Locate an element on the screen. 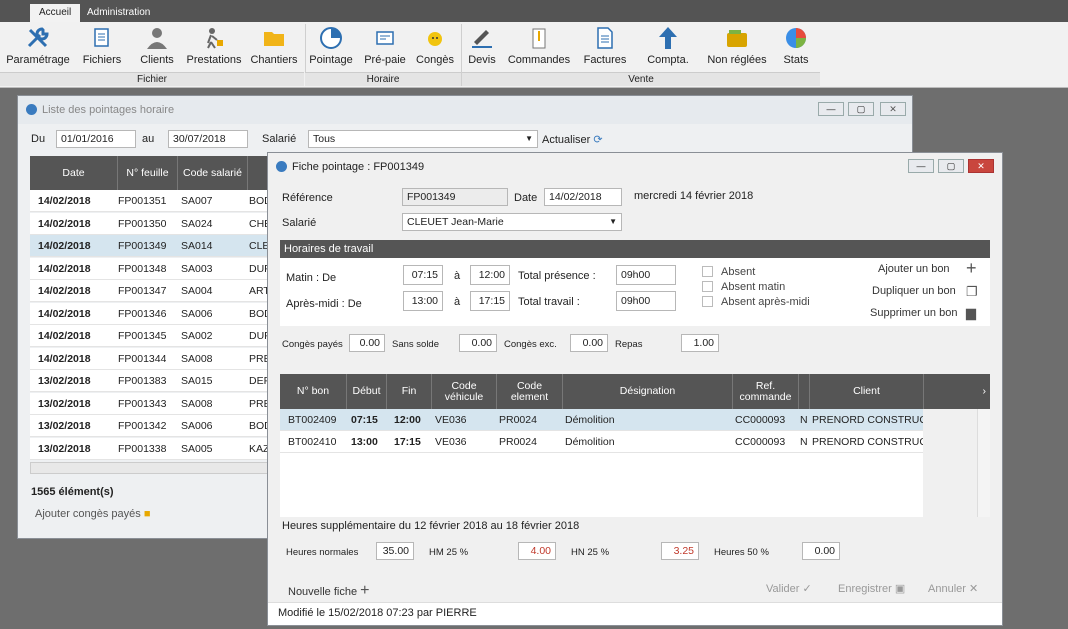  table-row: 14/02/2018 FP001344 SA008 PRE is located at coordinates (149, 358).